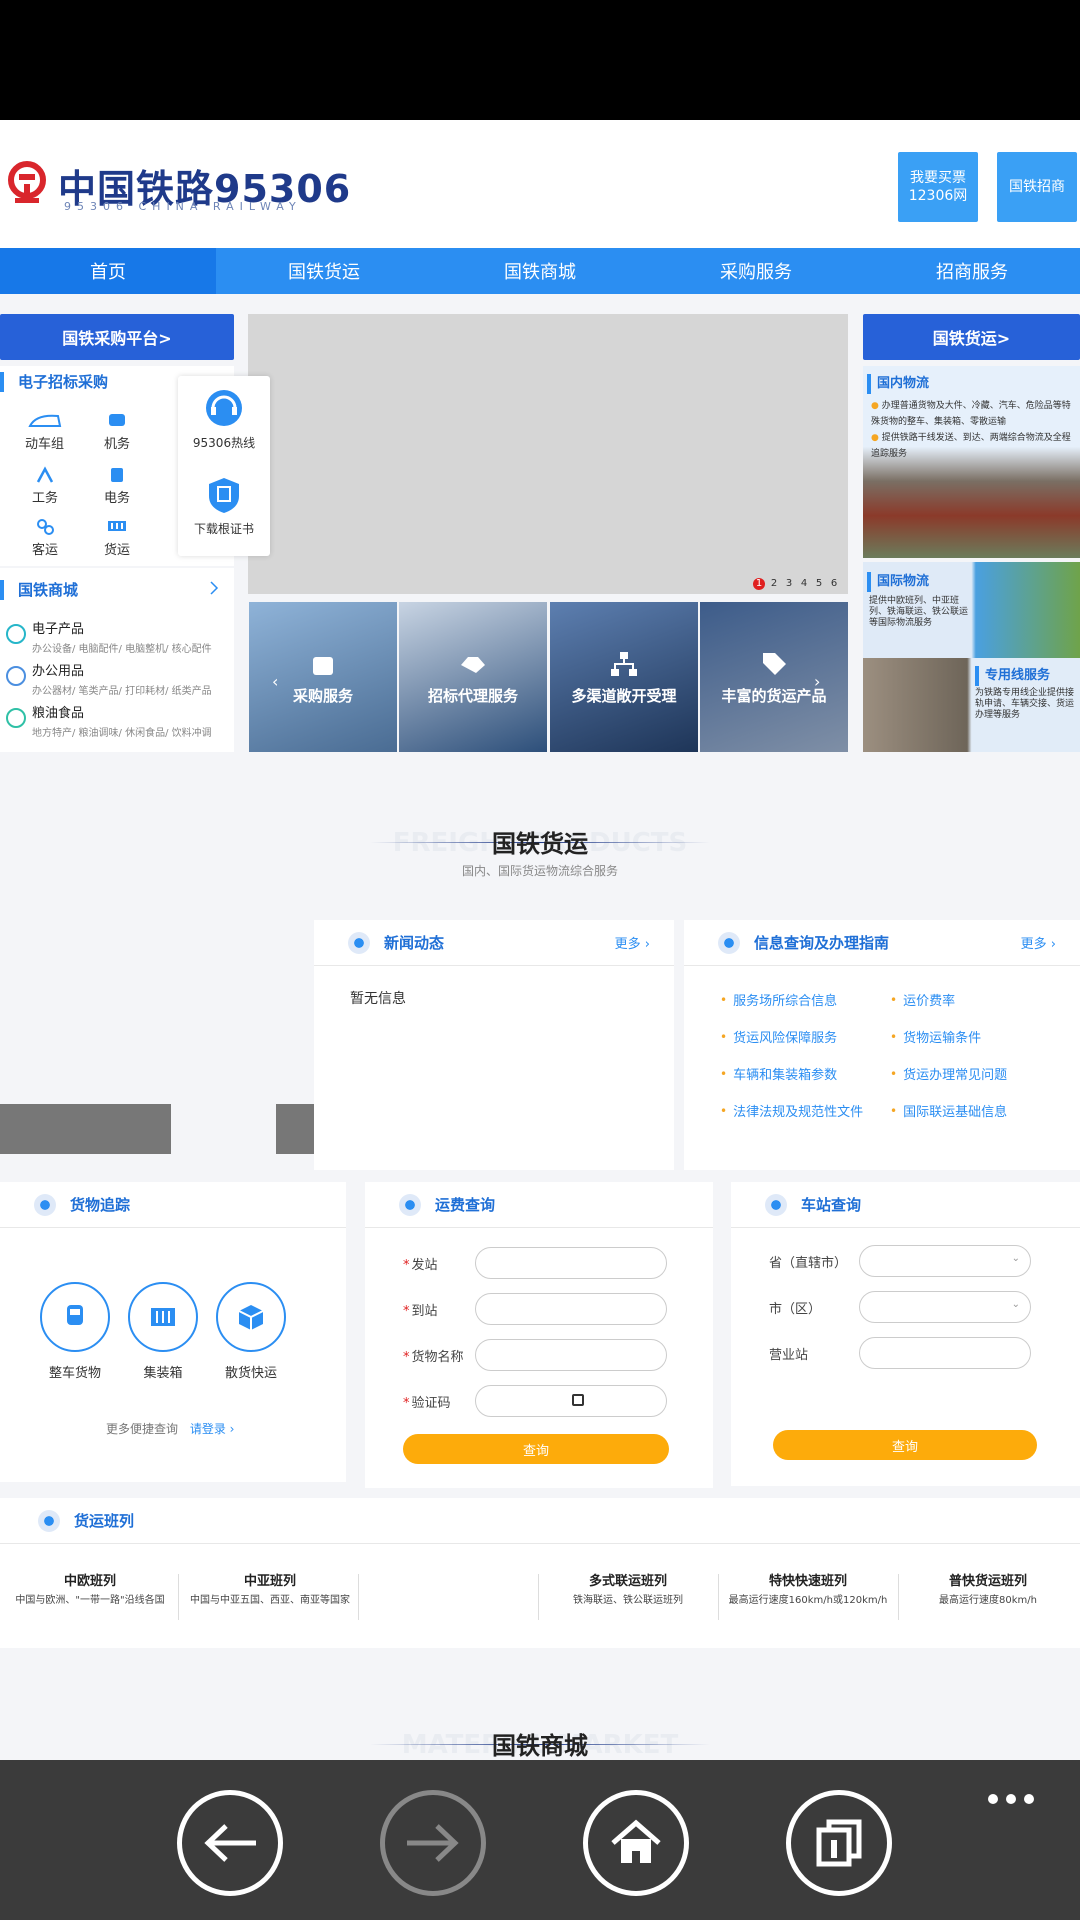 Image resolution: width=1080 pixels, height=1920 pixels. I want to click on train-fast: 普快货运班列 最高运行速度80km/h, so click(988, 1588).